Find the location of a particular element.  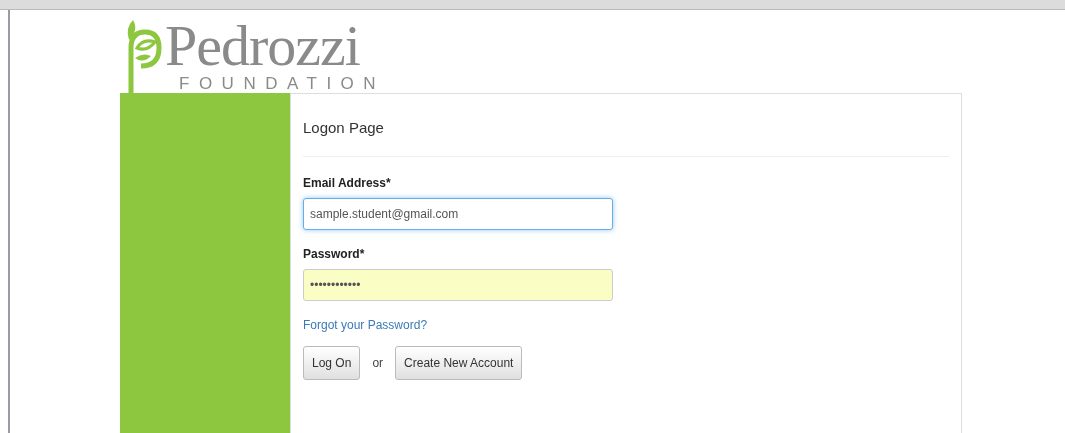

field-label: Password* is located at coordinates (334, 254).